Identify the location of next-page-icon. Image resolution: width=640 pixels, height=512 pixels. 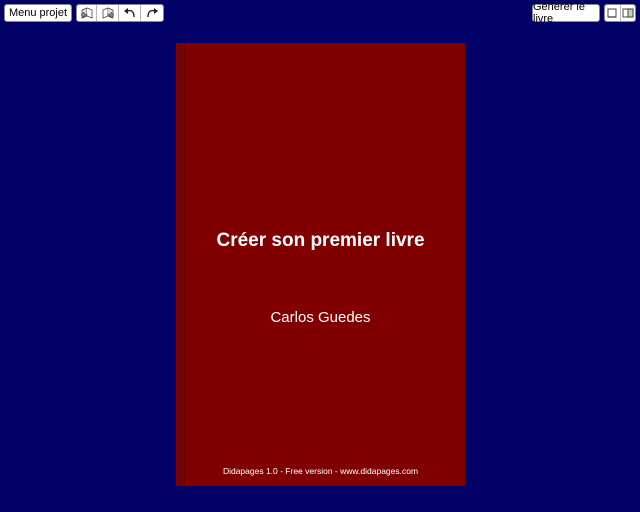
(108, 13).